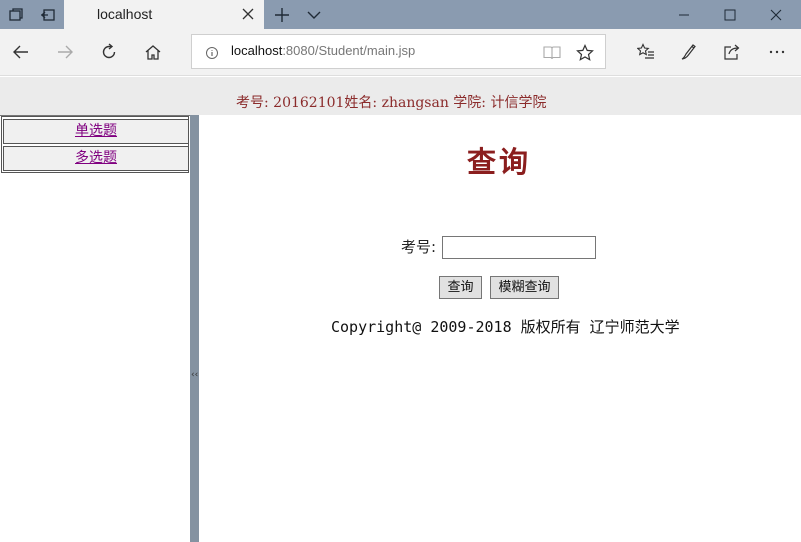  What do you see at coordinates (391, 103) in the screenshot?
I see `student-info: 考号: 20162101姓名: zhangsan 学院: 计信学院` at bounding box center [391, 103].